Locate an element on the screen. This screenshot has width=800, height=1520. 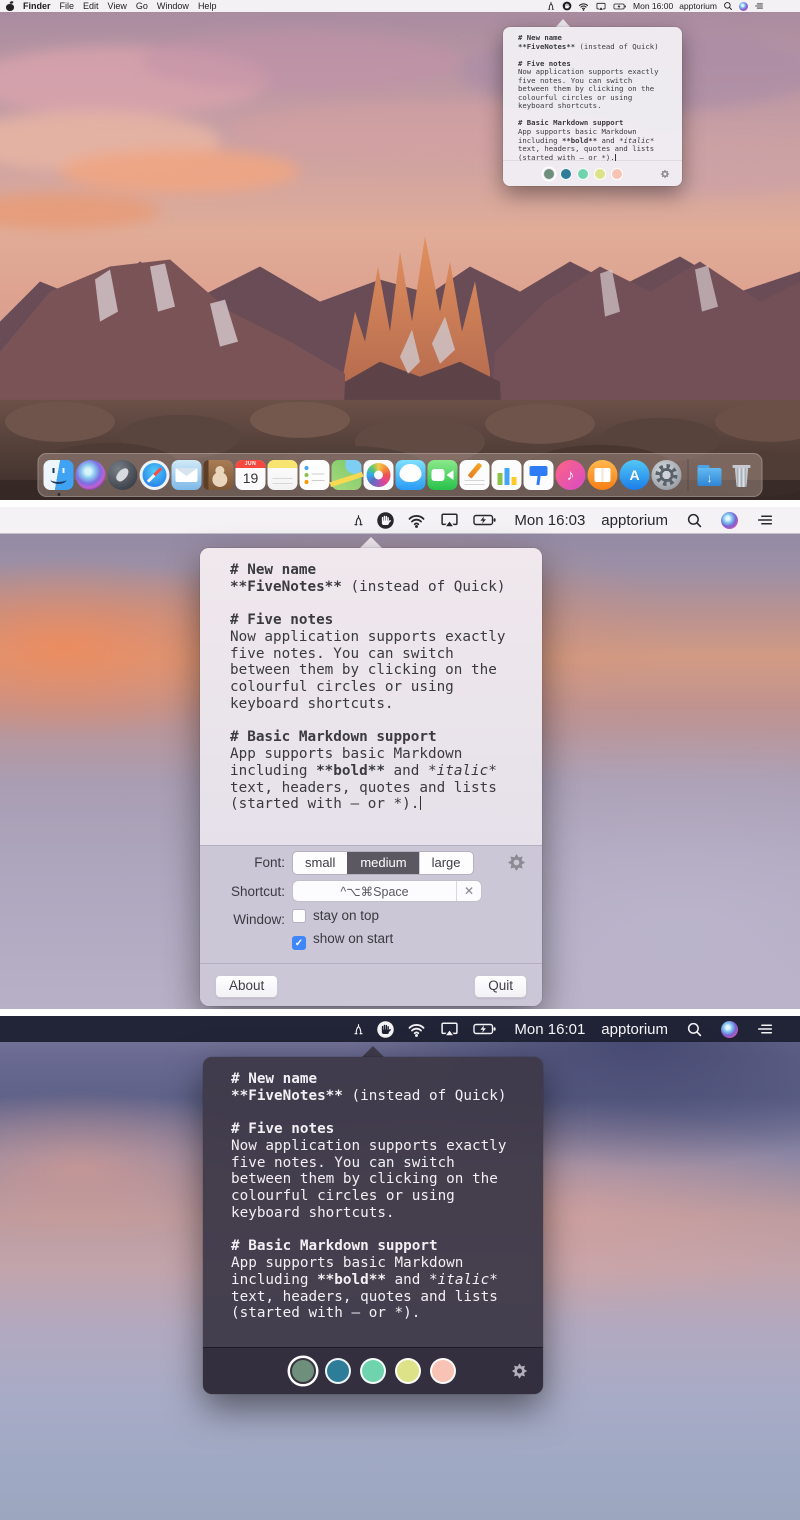
note-line: # New name is located at coordinates (274, 1079).